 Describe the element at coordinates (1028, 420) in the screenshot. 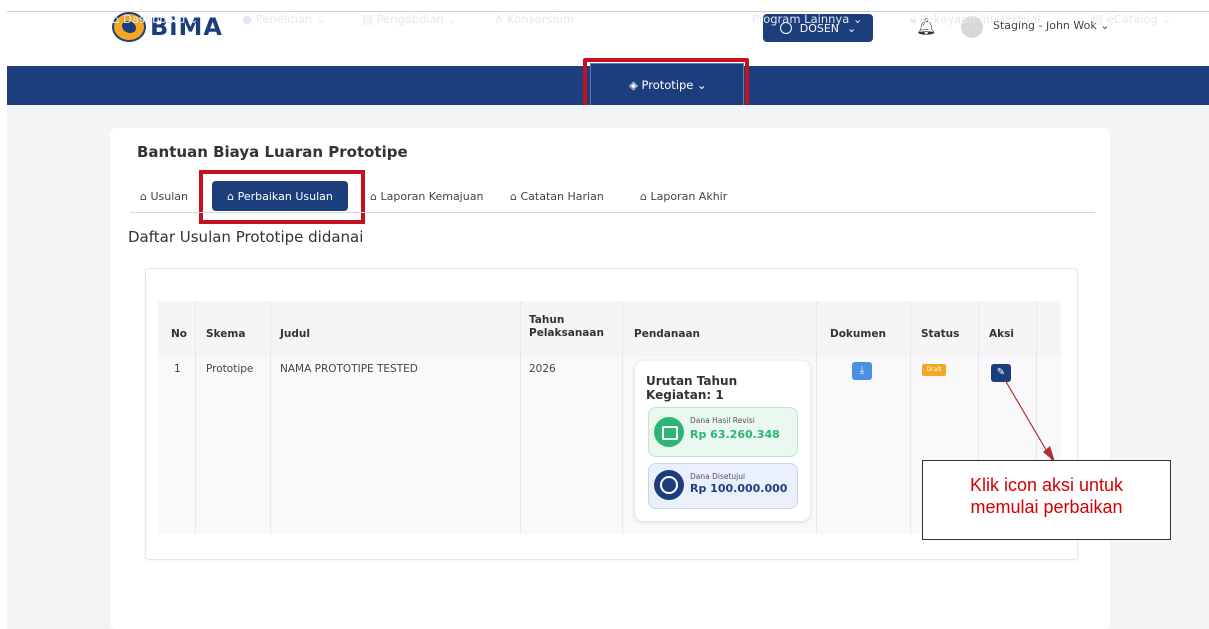

I see `arrow-line` at that location.